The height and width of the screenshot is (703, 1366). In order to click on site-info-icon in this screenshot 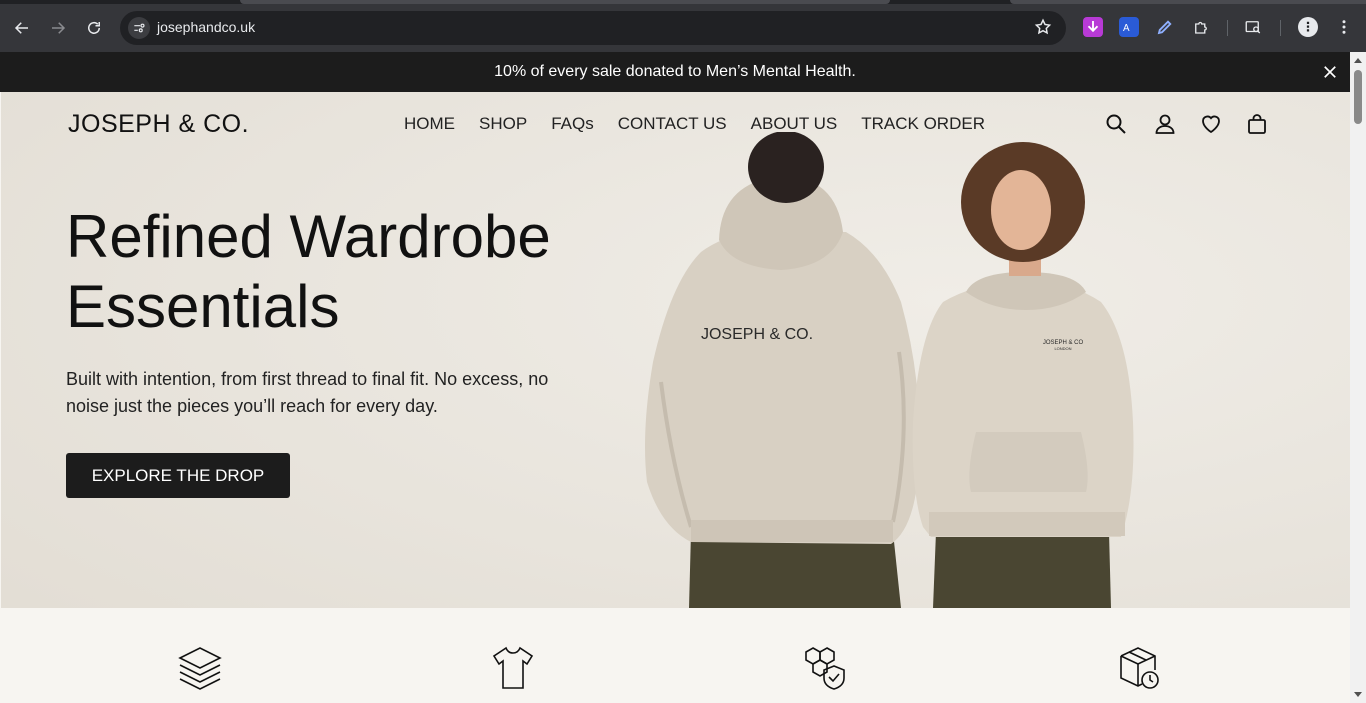, I will do `click(139, 28)`.